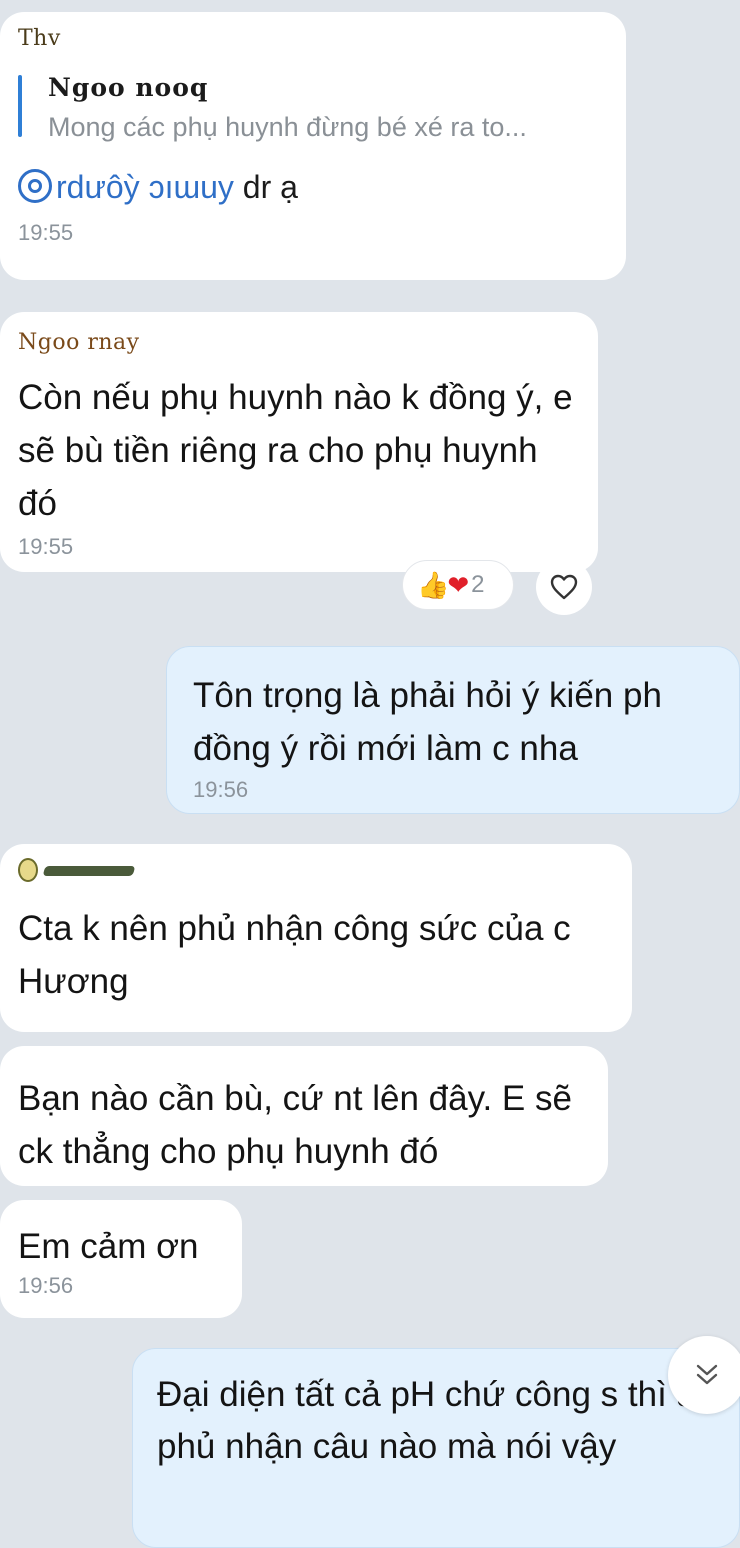 The height and width of the screenshot is (1548, 740). Describe the element at coordinates (478, 584) in the screenshot. I see `reaction-count: 2` at that location.